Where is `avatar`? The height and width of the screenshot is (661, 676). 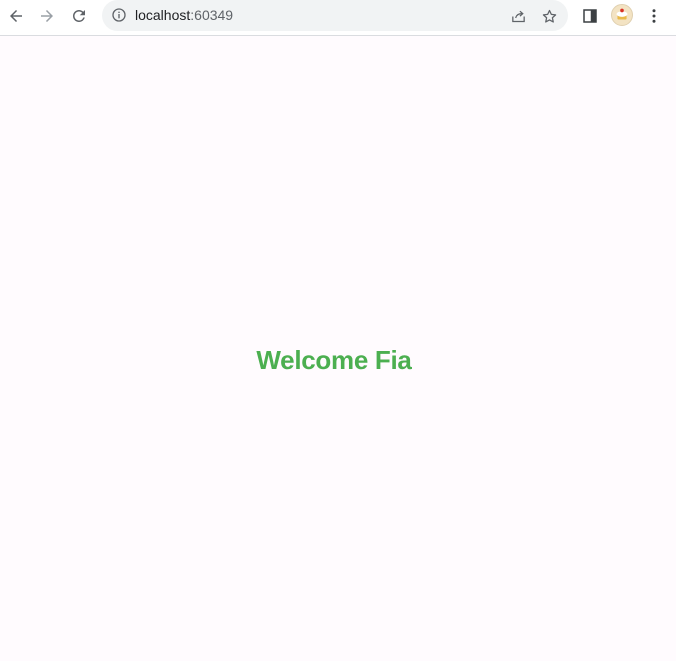 avatar is located at coordinates (622, 15).